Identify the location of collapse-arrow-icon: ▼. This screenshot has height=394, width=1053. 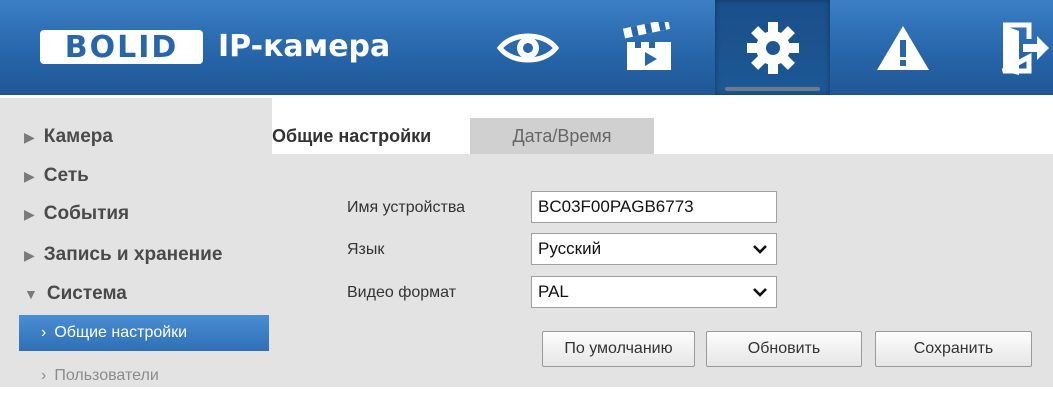
(31, 294).